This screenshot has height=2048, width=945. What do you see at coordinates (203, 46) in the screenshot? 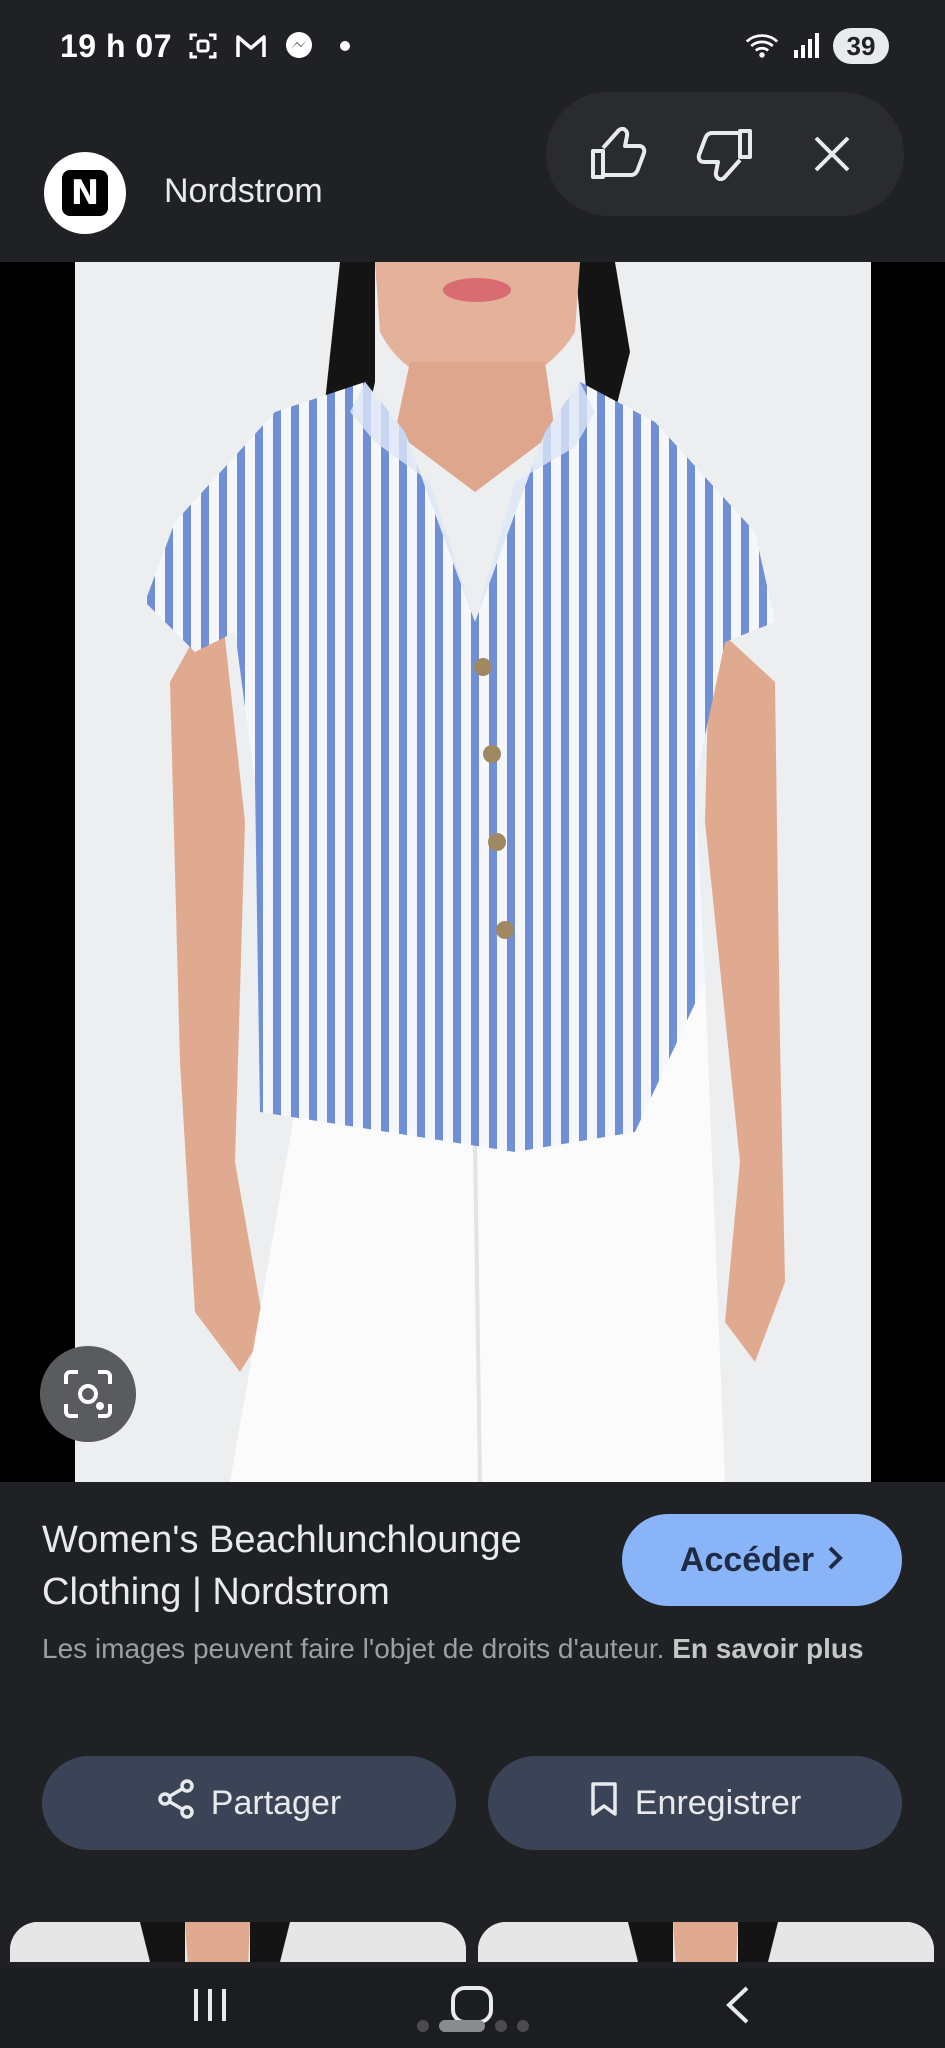
I see `screenshot-icon` at bounding box center [203, 46].